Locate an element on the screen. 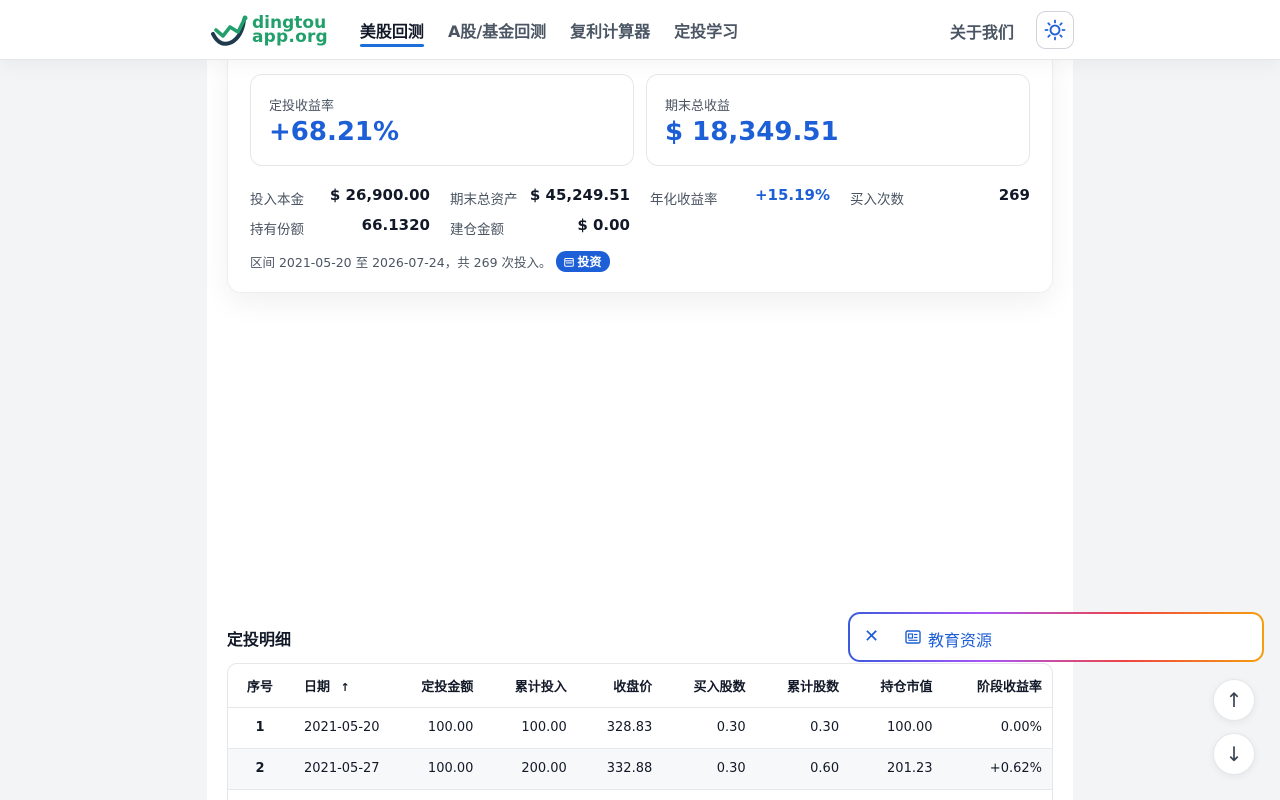  stat-label: 投入本金 is located at coordinates (277, 200).